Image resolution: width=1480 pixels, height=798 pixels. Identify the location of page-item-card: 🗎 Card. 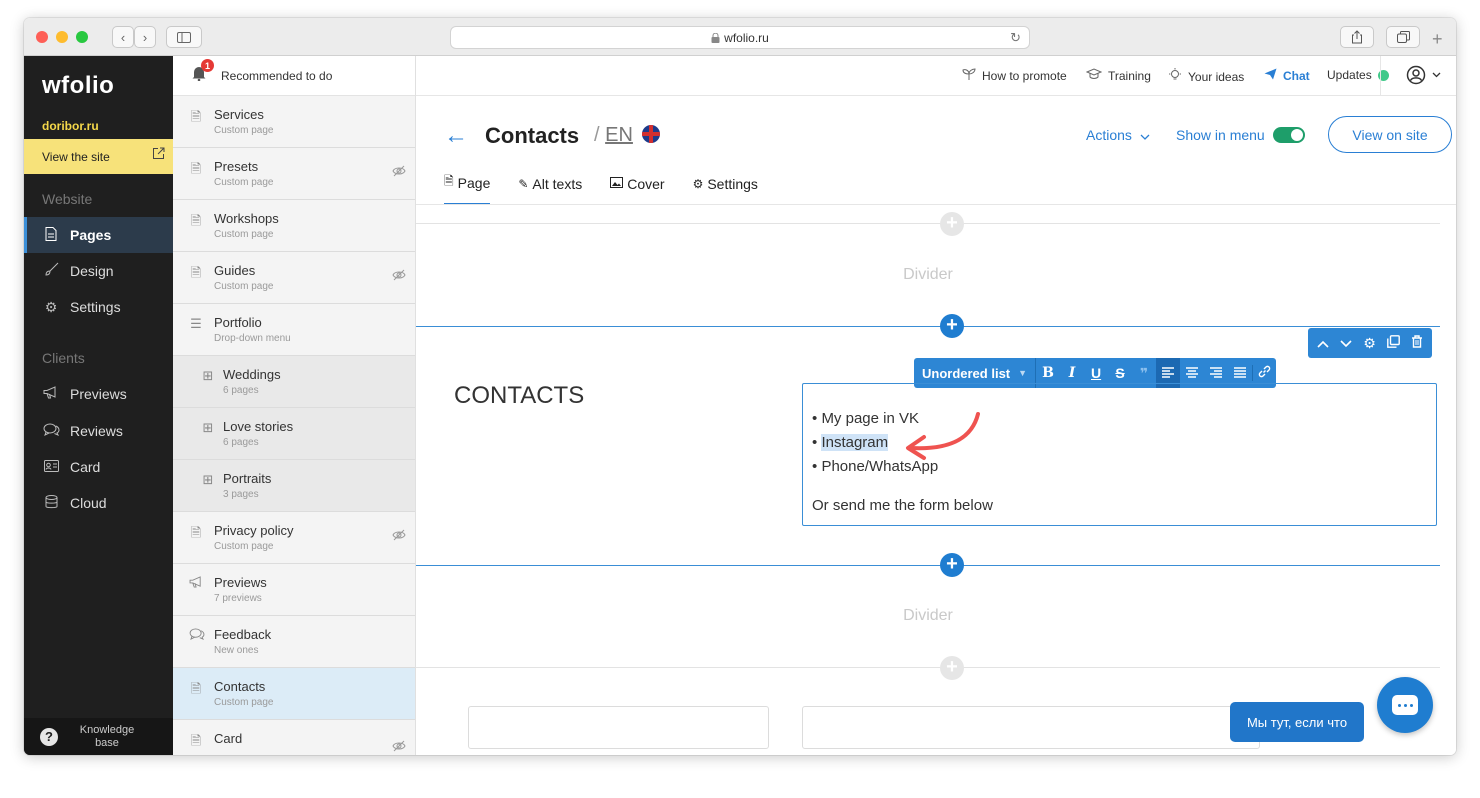
(294, 737).